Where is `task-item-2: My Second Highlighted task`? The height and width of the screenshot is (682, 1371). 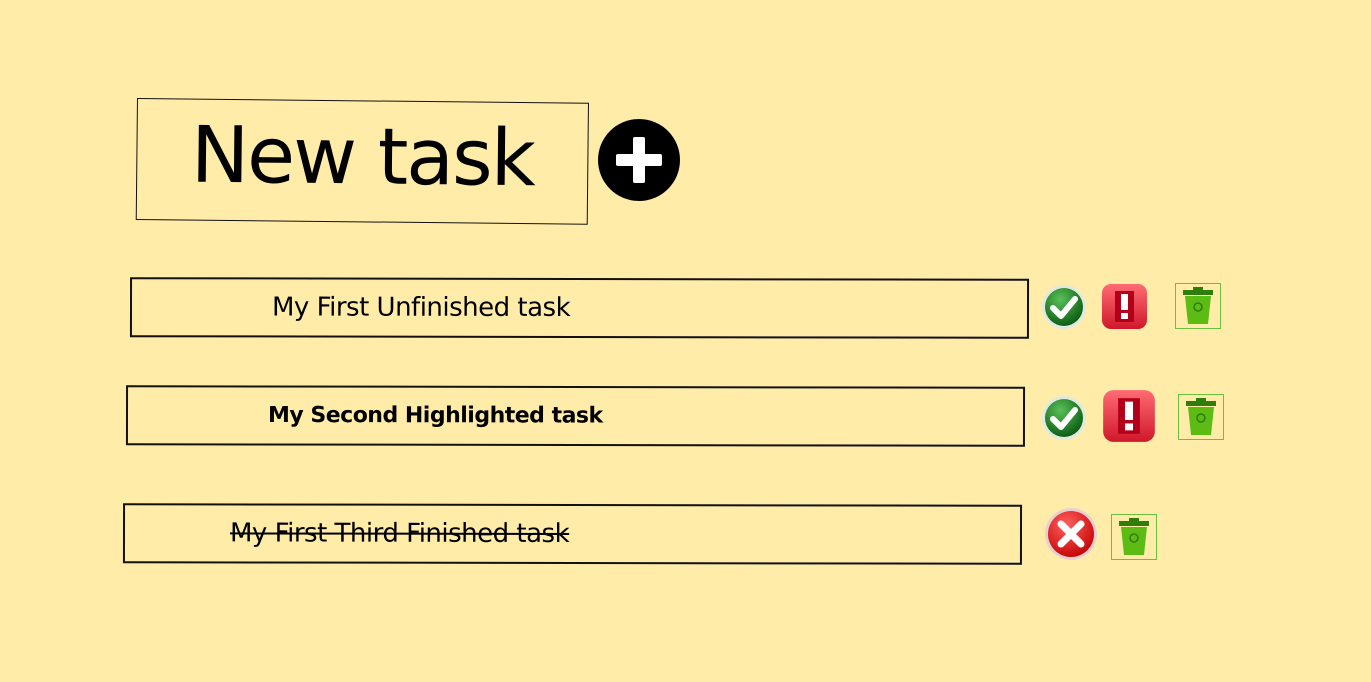
task-item-2: My Second Highlighted task is located at coordinates (575, 416).